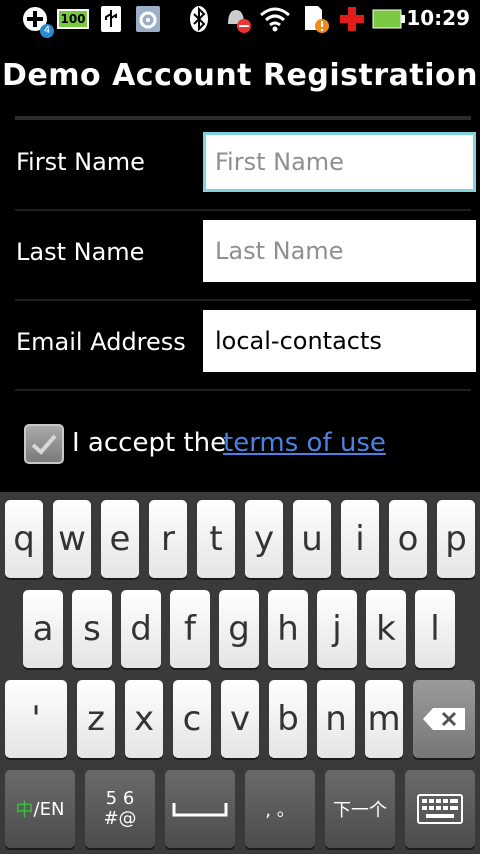  What do you see at coordinates (386, 629) in the screenshot?
I see `key-k: k` at bounding box center [386, 629].